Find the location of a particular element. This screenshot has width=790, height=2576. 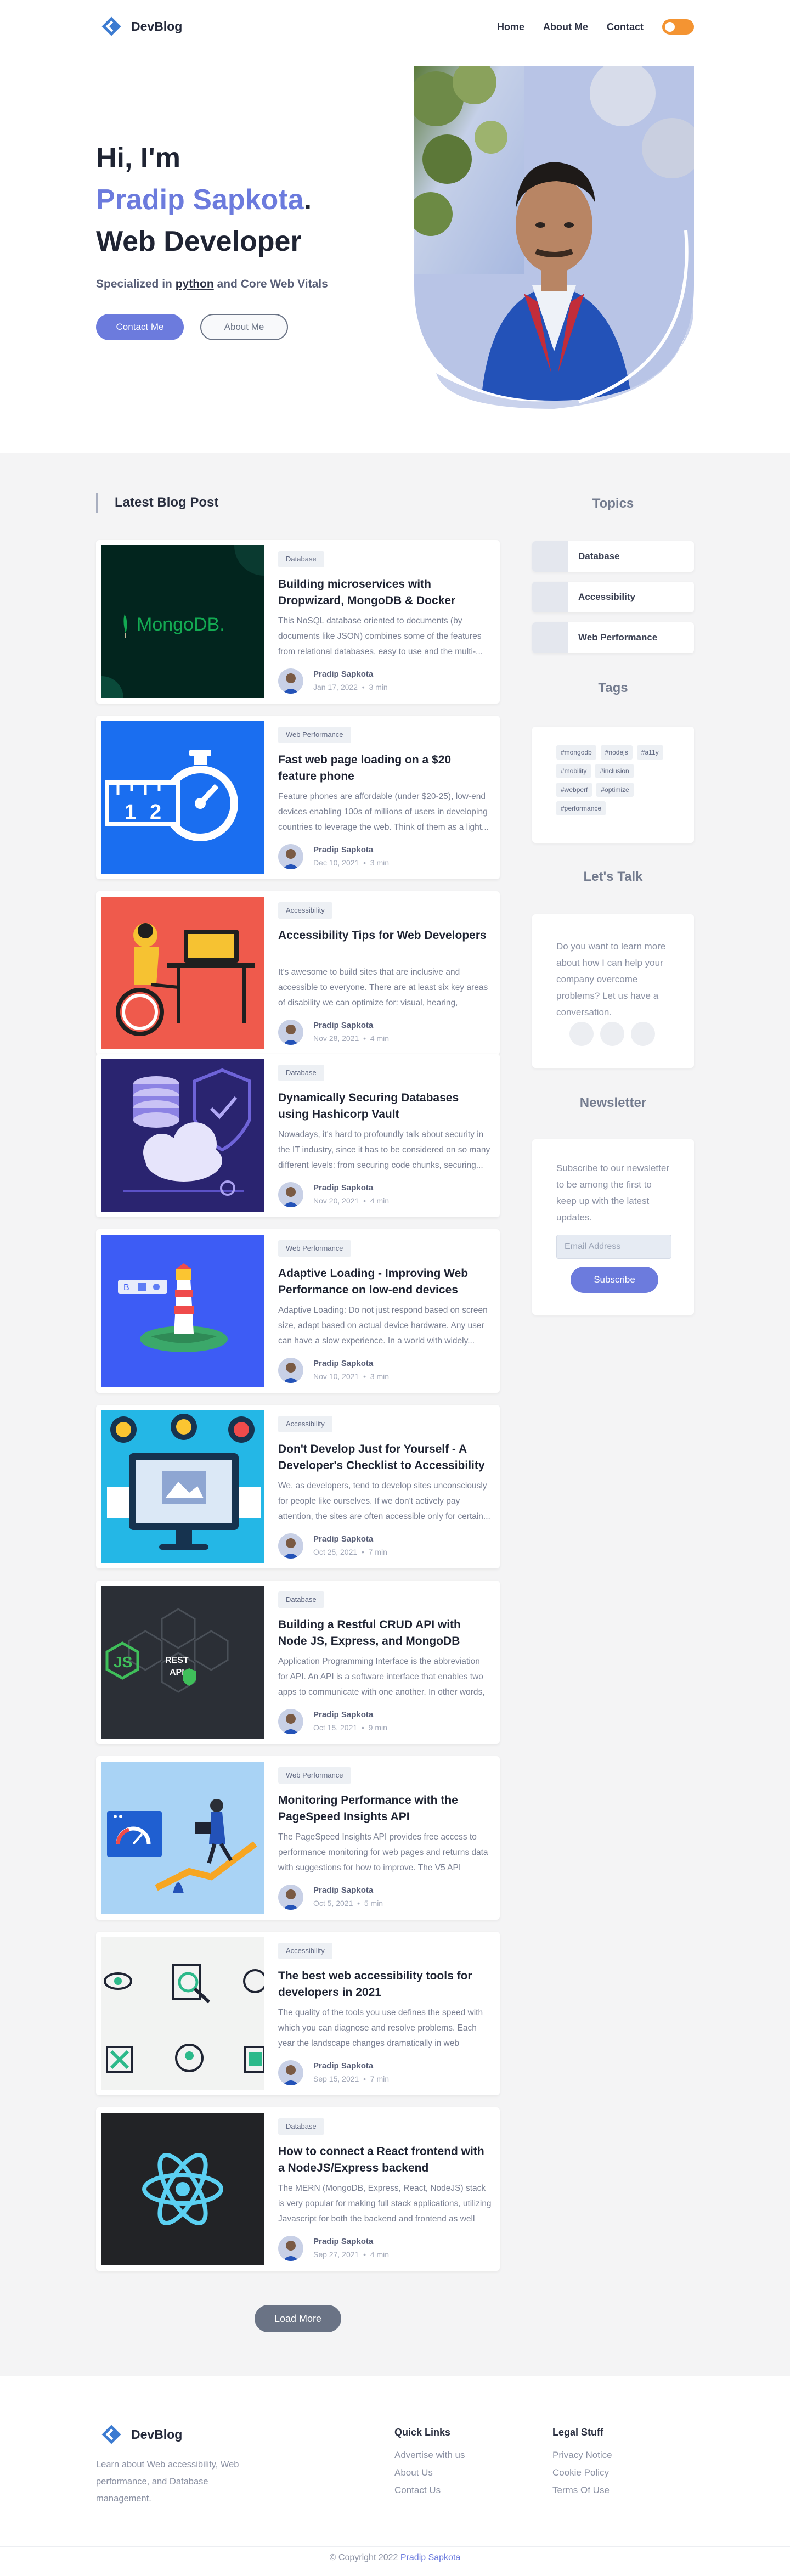

tag-chip: #mongodb is located at coordinates (576, 752).